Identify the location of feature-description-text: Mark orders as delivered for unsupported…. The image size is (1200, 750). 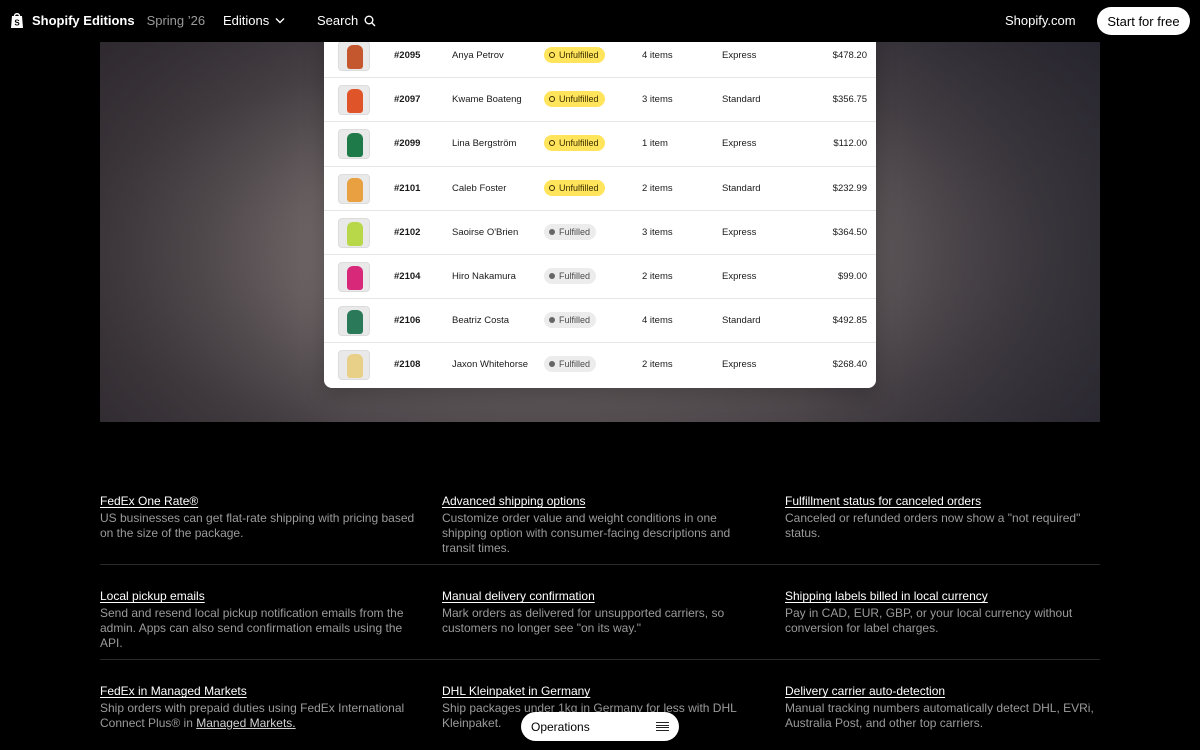
(583, 620).